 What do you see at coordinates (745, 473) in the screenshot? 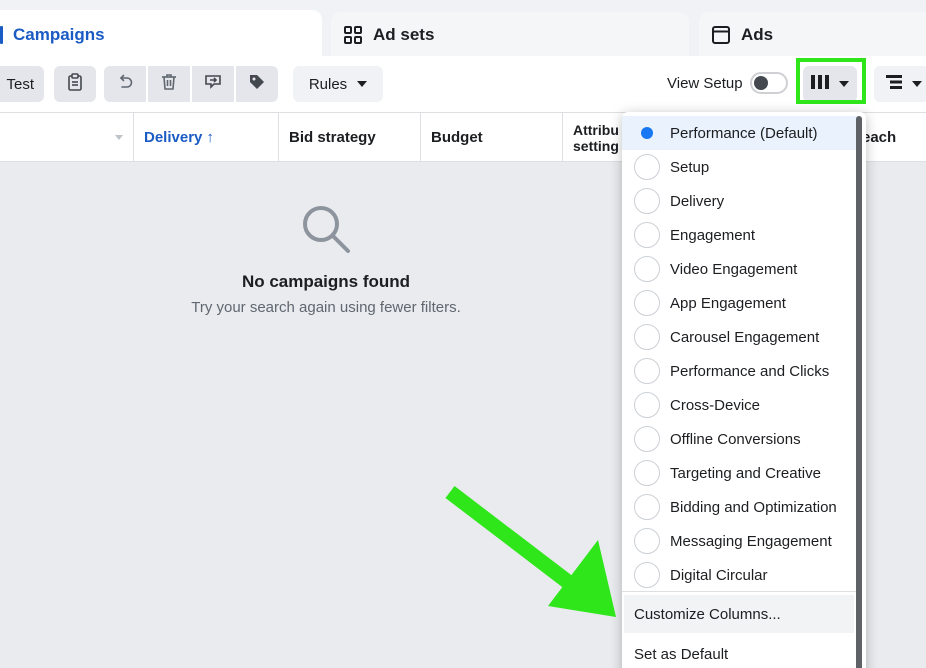
I see `menu-item-label: Targeting and Creative` at bounding box center [745, 473].